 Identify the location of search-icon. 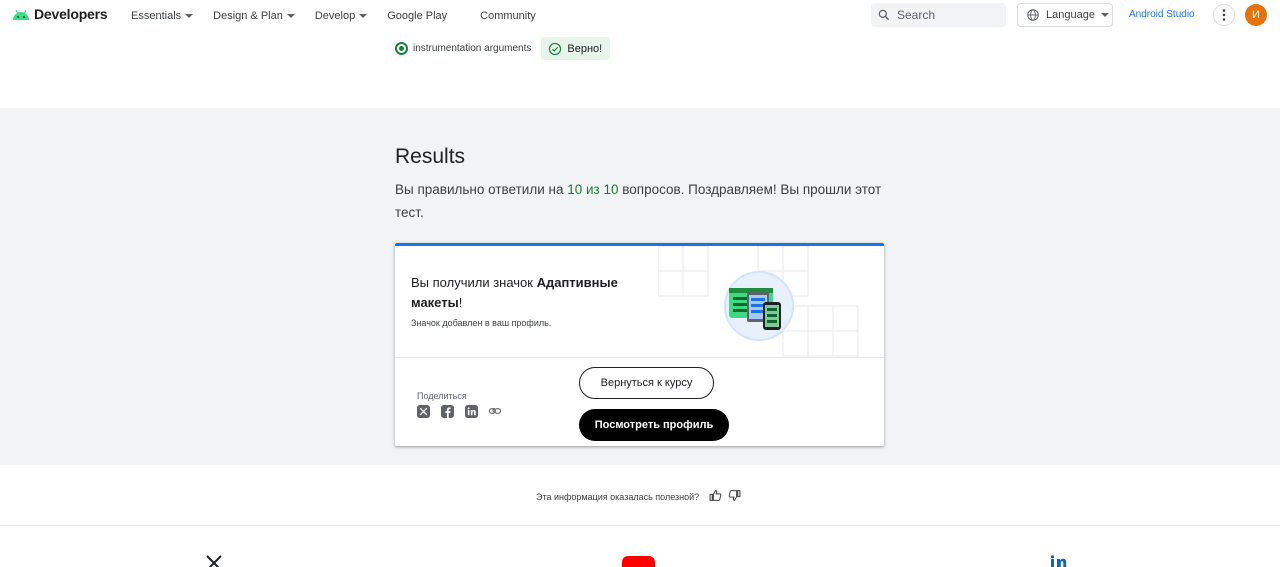
(884, 15).